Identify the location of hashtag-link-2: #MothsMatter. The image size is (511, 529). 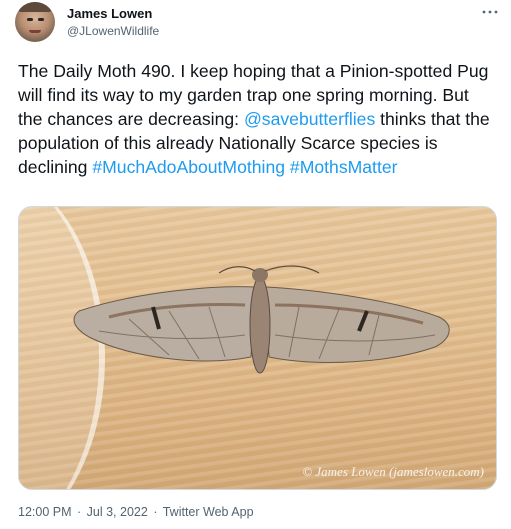
(344, 167).